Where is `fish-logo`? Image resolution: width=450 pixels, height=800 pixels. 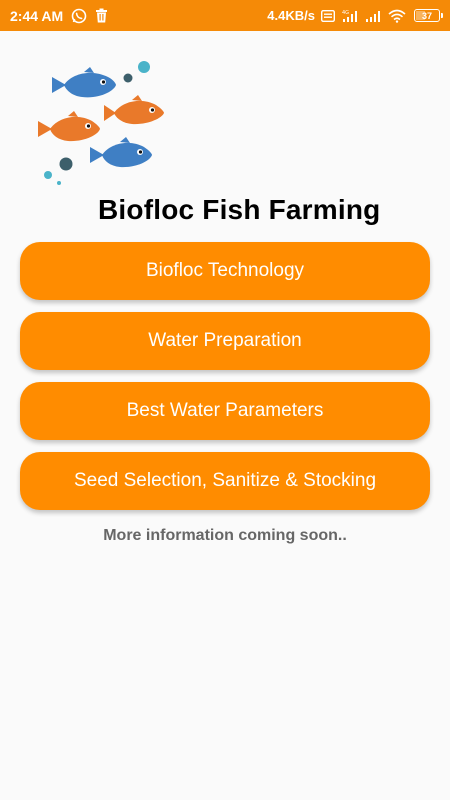 fish-logo is located at coordinates (100, 122).